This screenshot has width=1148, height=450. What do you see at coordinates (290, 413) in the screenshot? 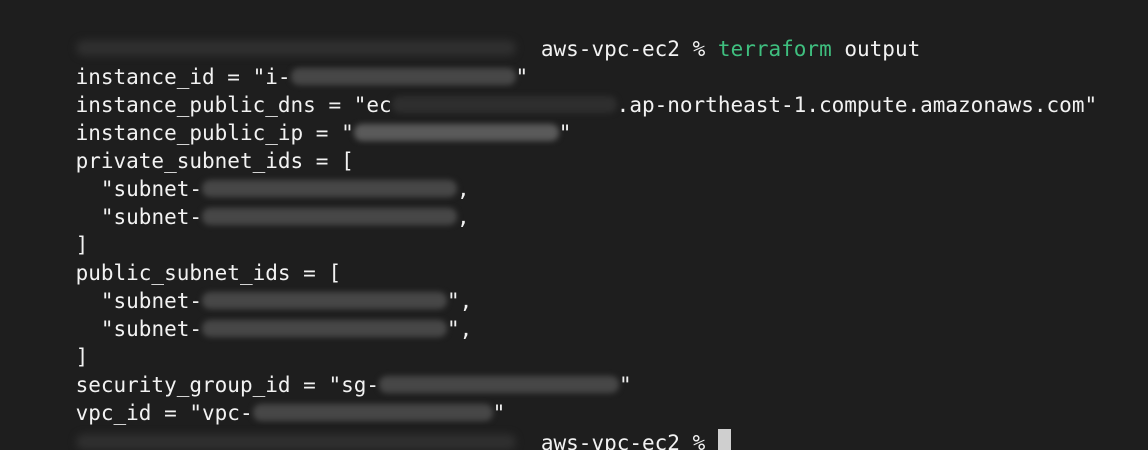
I see `output-vpc-id: vpc_id = "vpc- "` at bounding box center [290, 413].